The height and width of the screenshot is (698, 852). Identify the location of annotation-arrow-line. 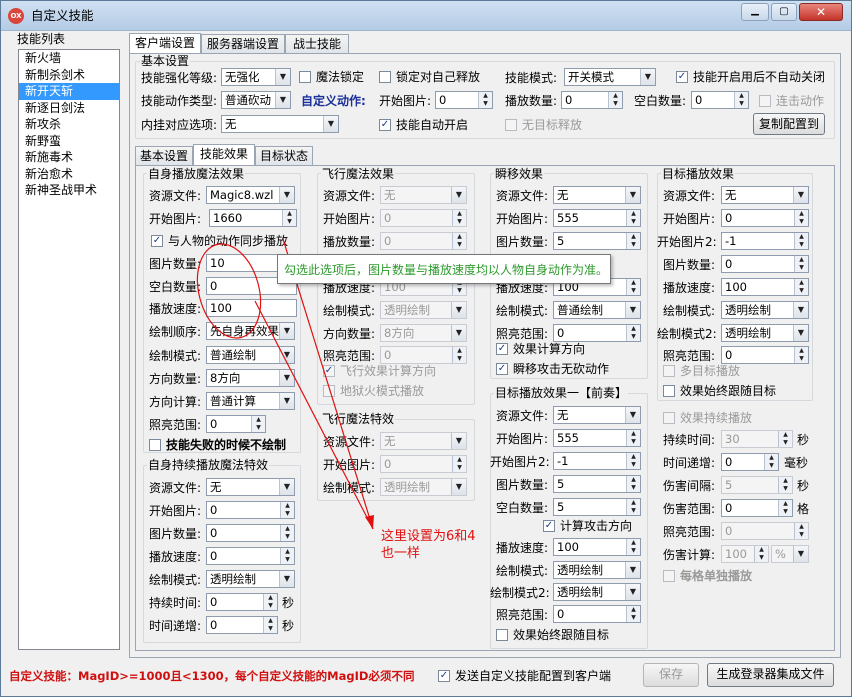
(314, 415).